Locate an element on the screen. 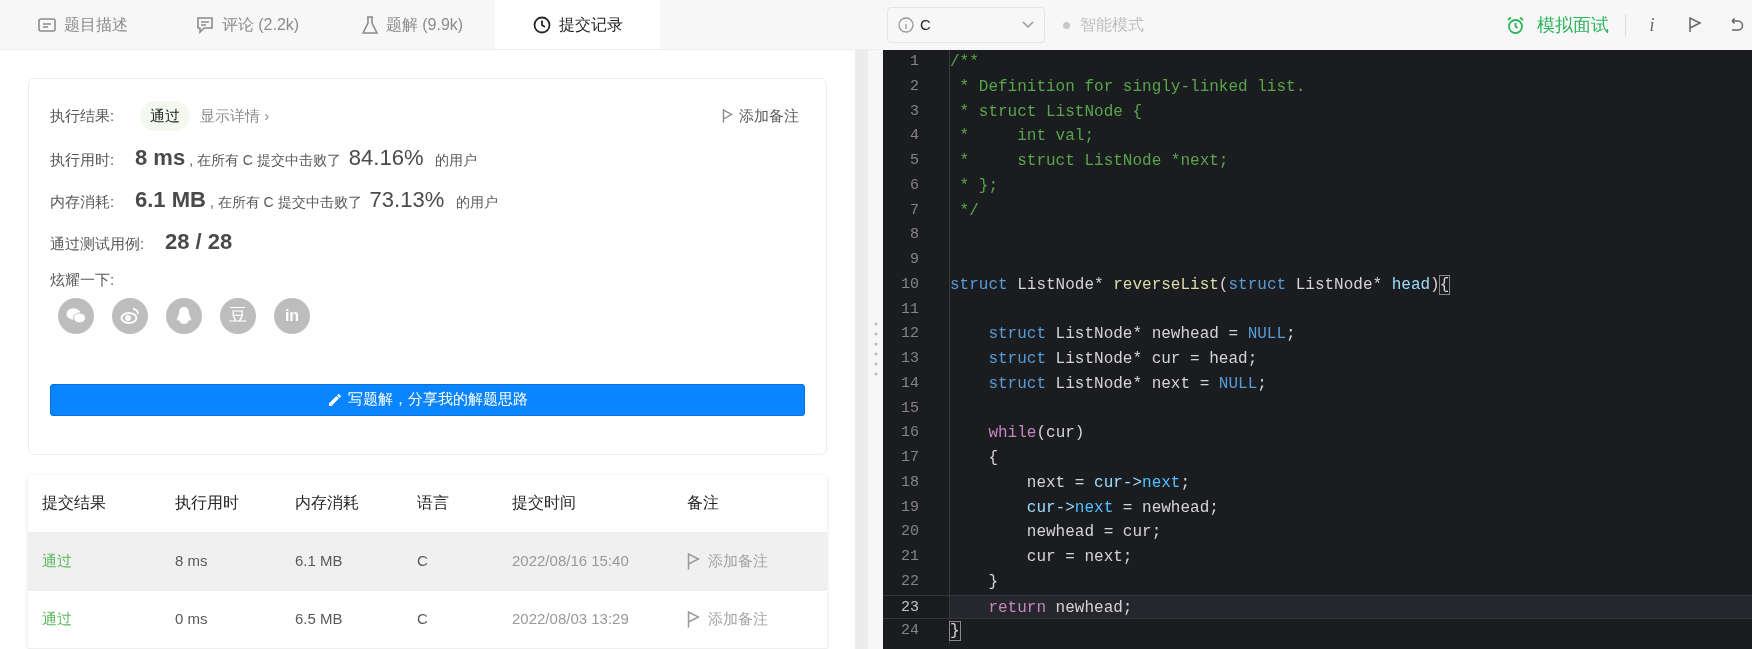 This screenshot has width=1752, height=649. line-number: 4 is located at coordinates (914, 136).